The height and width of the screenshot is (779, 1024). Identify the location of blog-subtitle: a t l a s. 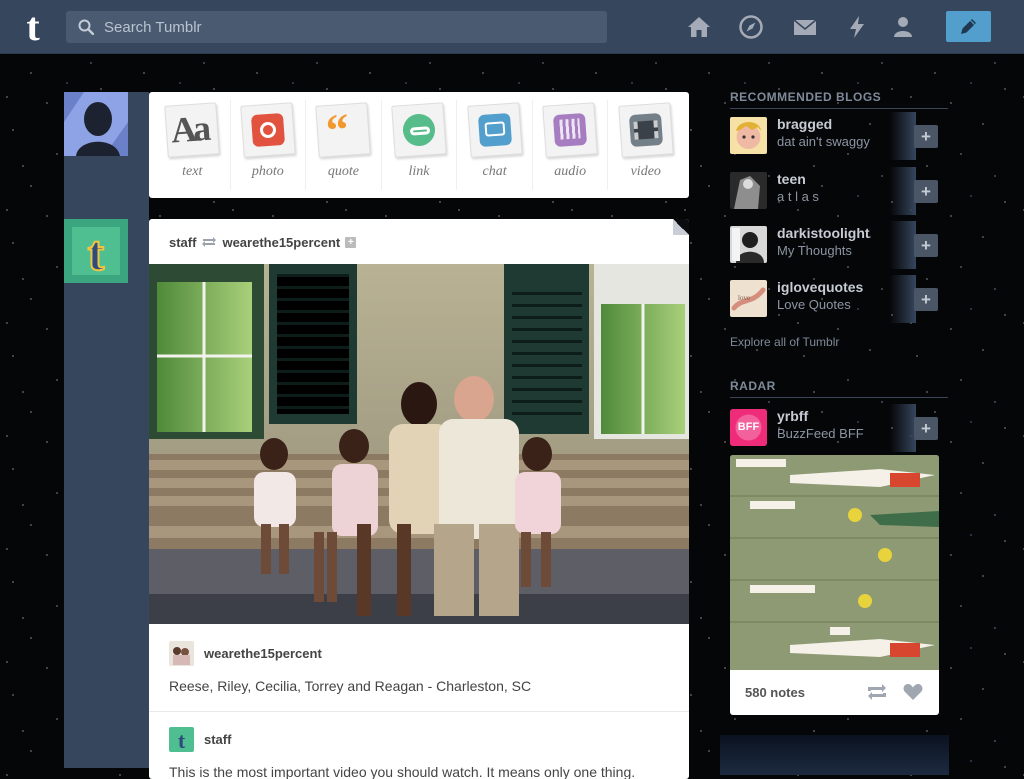
(798, 196).